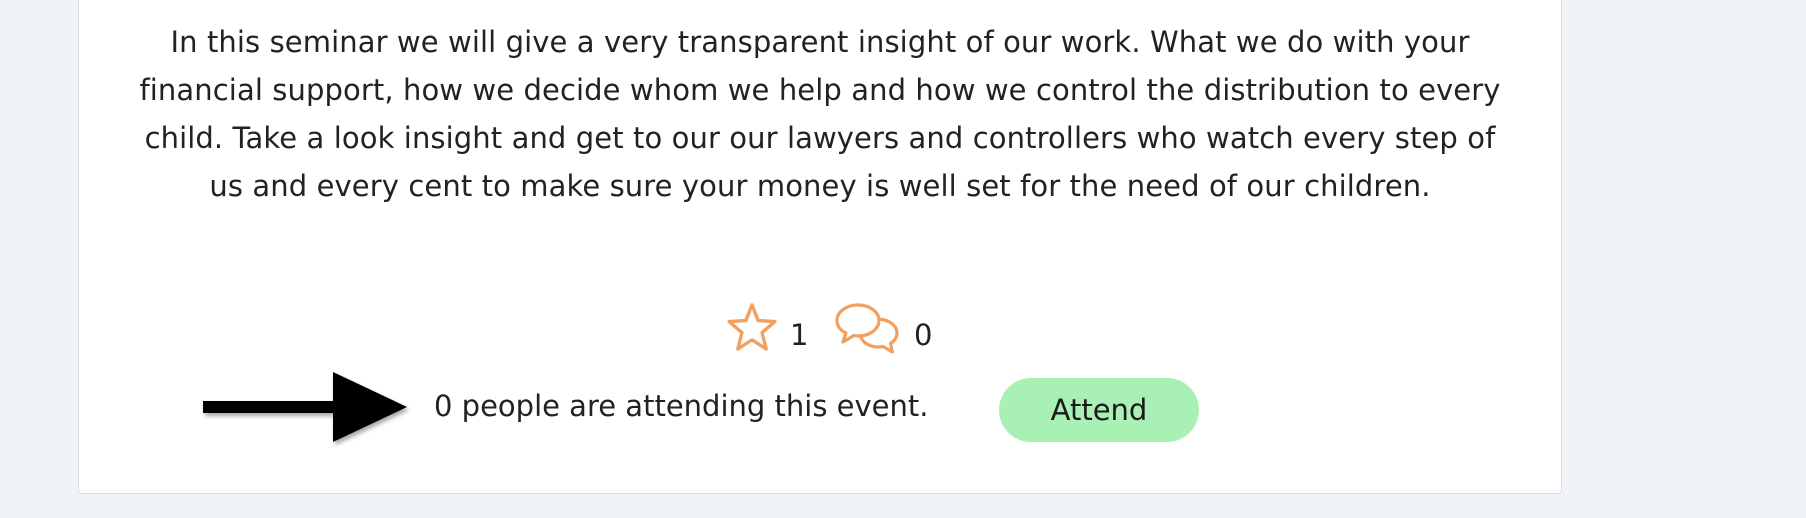 This screenshot has height=518, width=1806. What do you see at coordinates (1099, 410) in the screenshot?
I see `attend-button: Attend` at bounding box center [1099, 410].